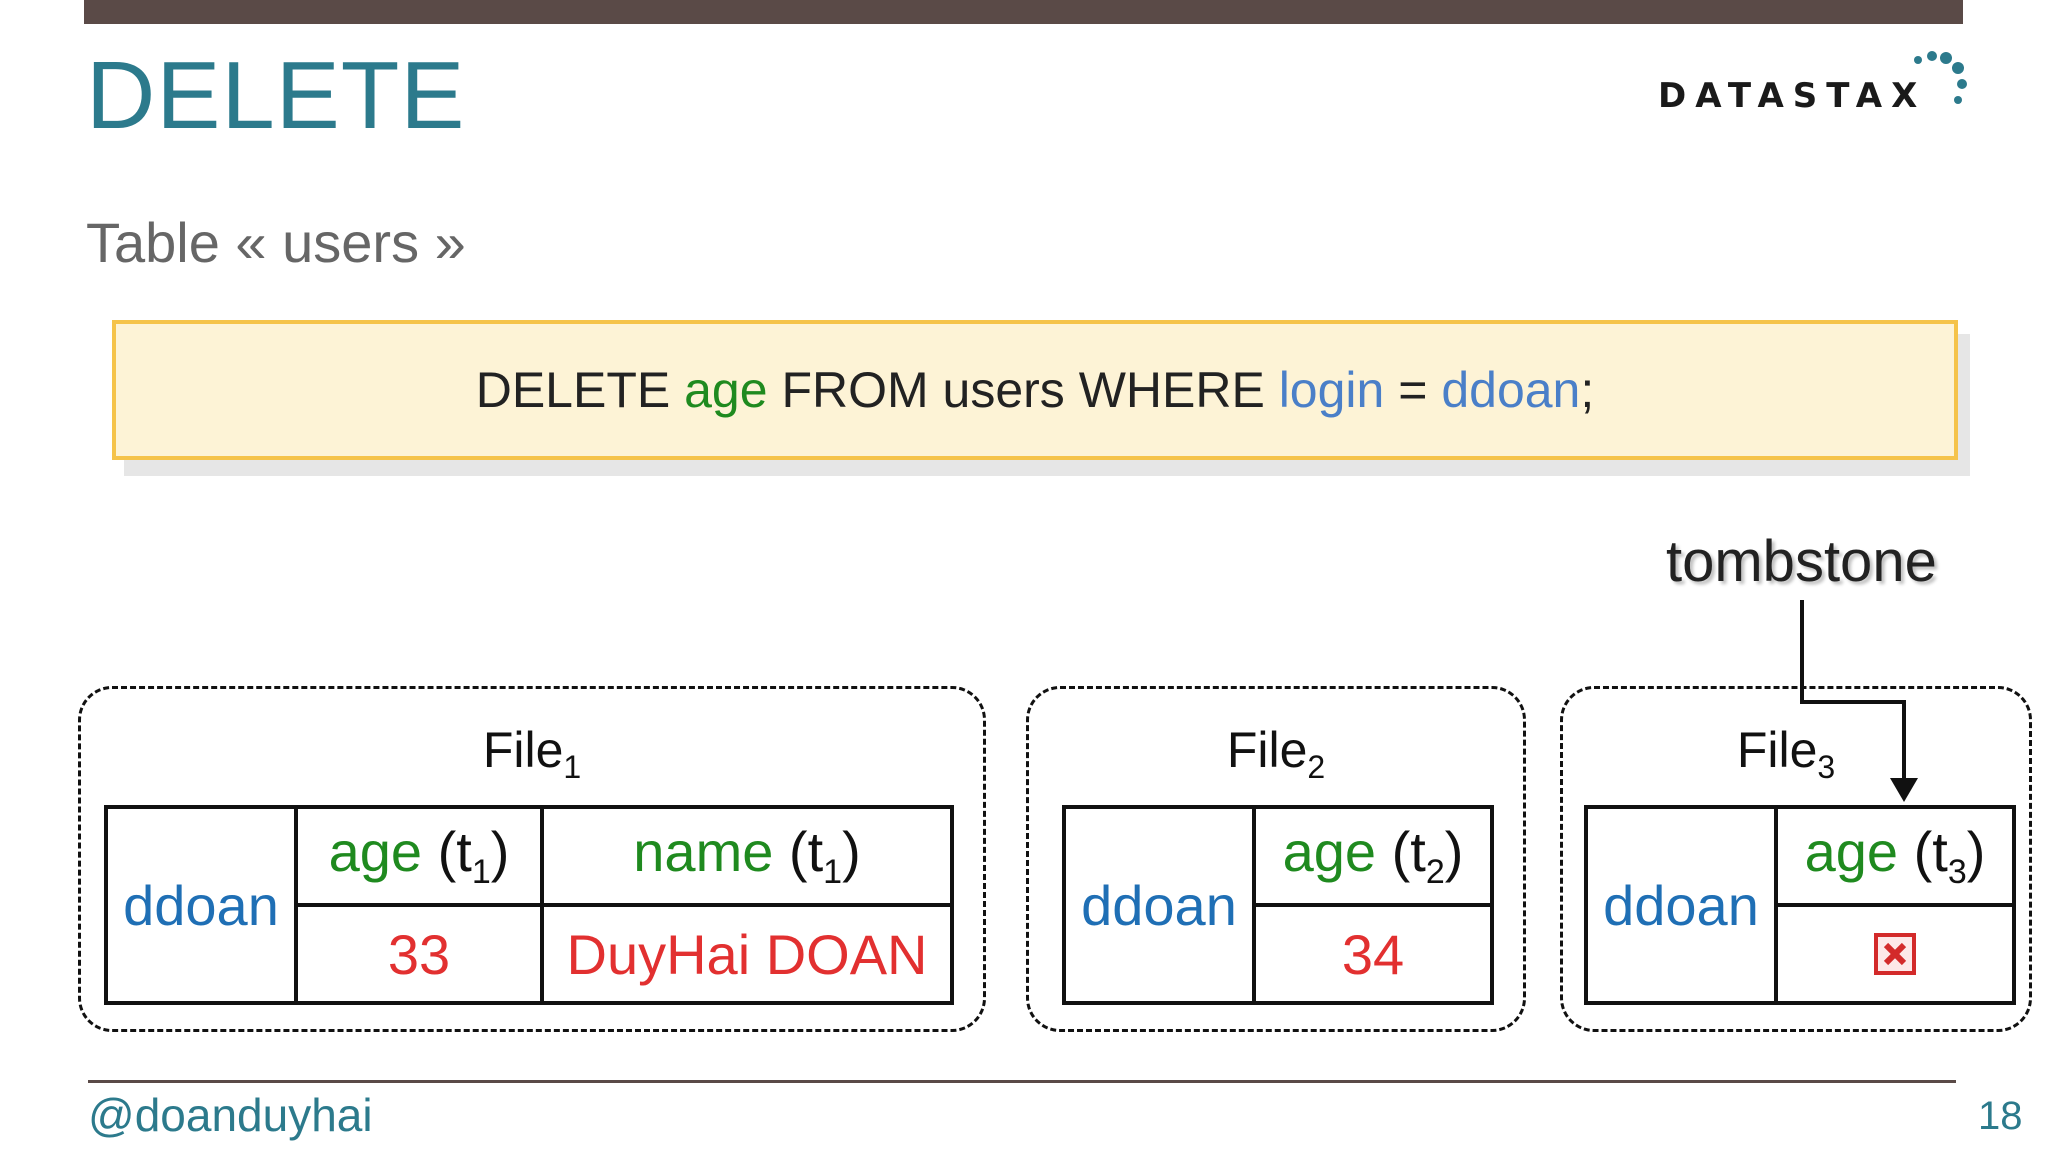 The image size is (2048, 1152). I want to click on slide-title: DELETE, so click(276, 95).